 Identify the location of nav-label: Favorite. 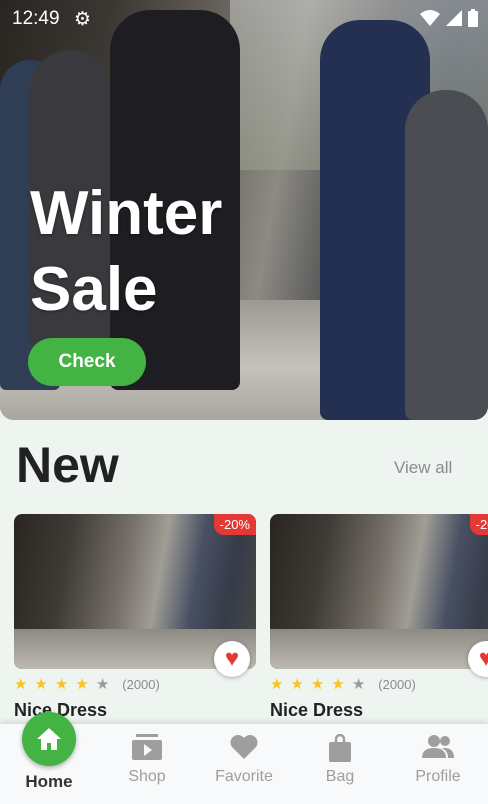
(244, 776).